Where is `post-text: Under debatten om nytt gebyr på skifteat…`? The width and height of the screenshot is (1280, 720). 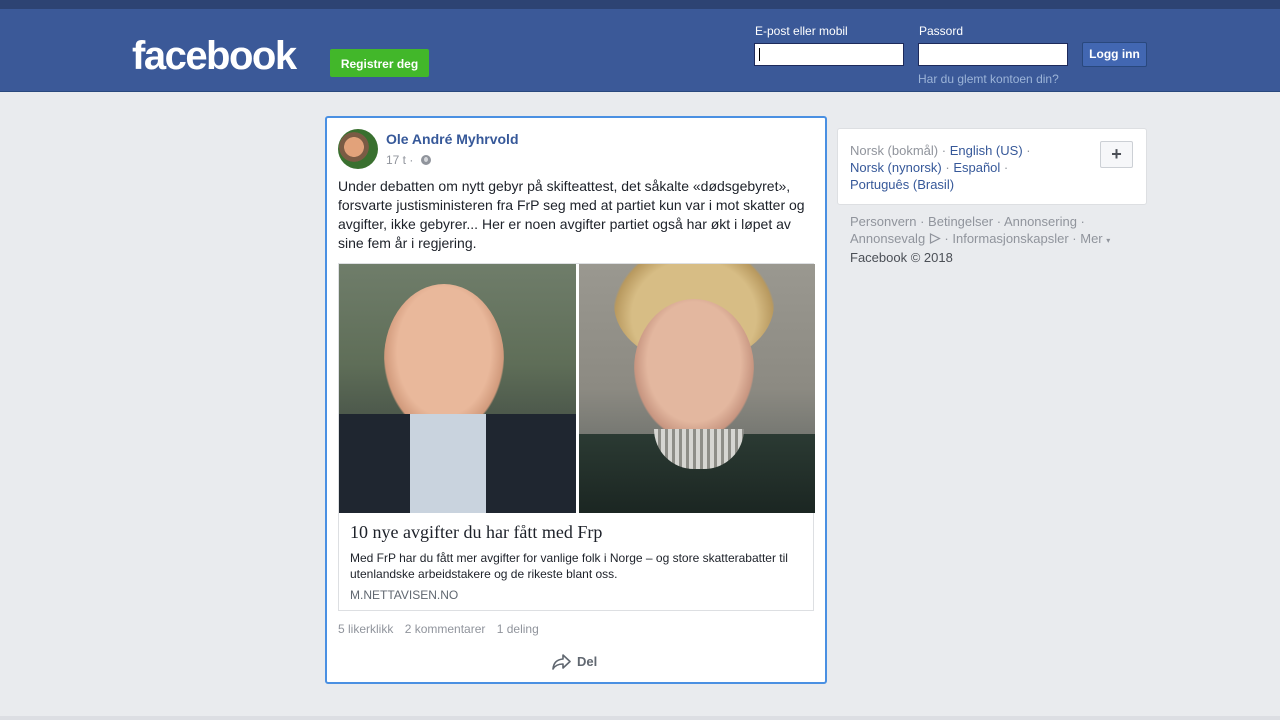 post-text: Under debatten om nytt gebyr på skifteat… is located at coordinates (571, 214).